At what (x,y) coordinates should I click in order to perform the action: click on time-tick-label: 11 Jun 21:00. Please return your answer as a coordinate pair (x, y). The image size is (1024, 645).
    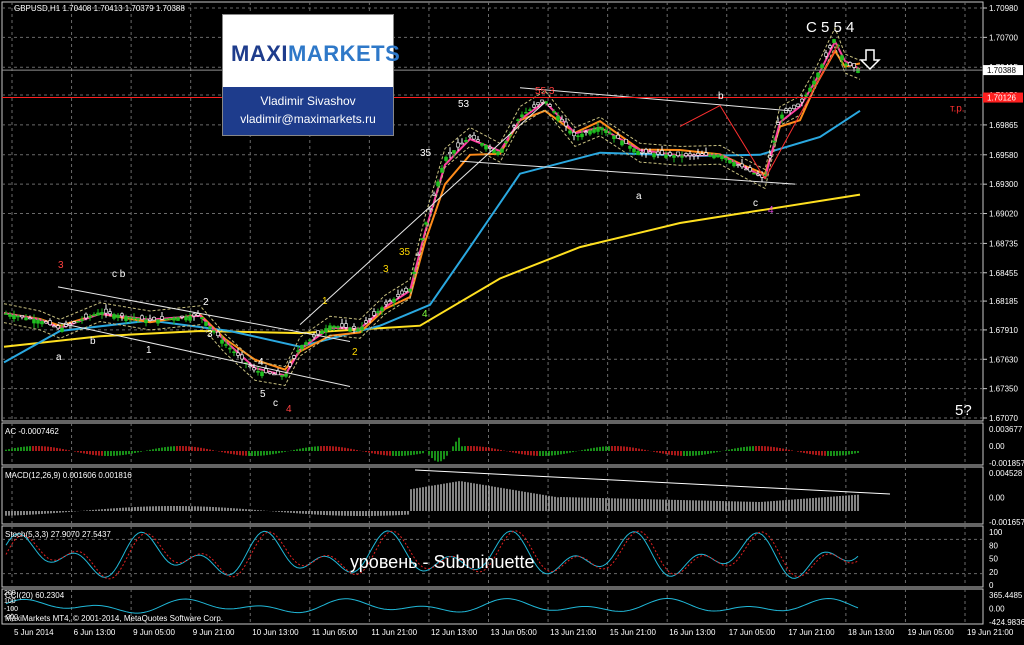
    Looking at the image, I should click on (394, 632).